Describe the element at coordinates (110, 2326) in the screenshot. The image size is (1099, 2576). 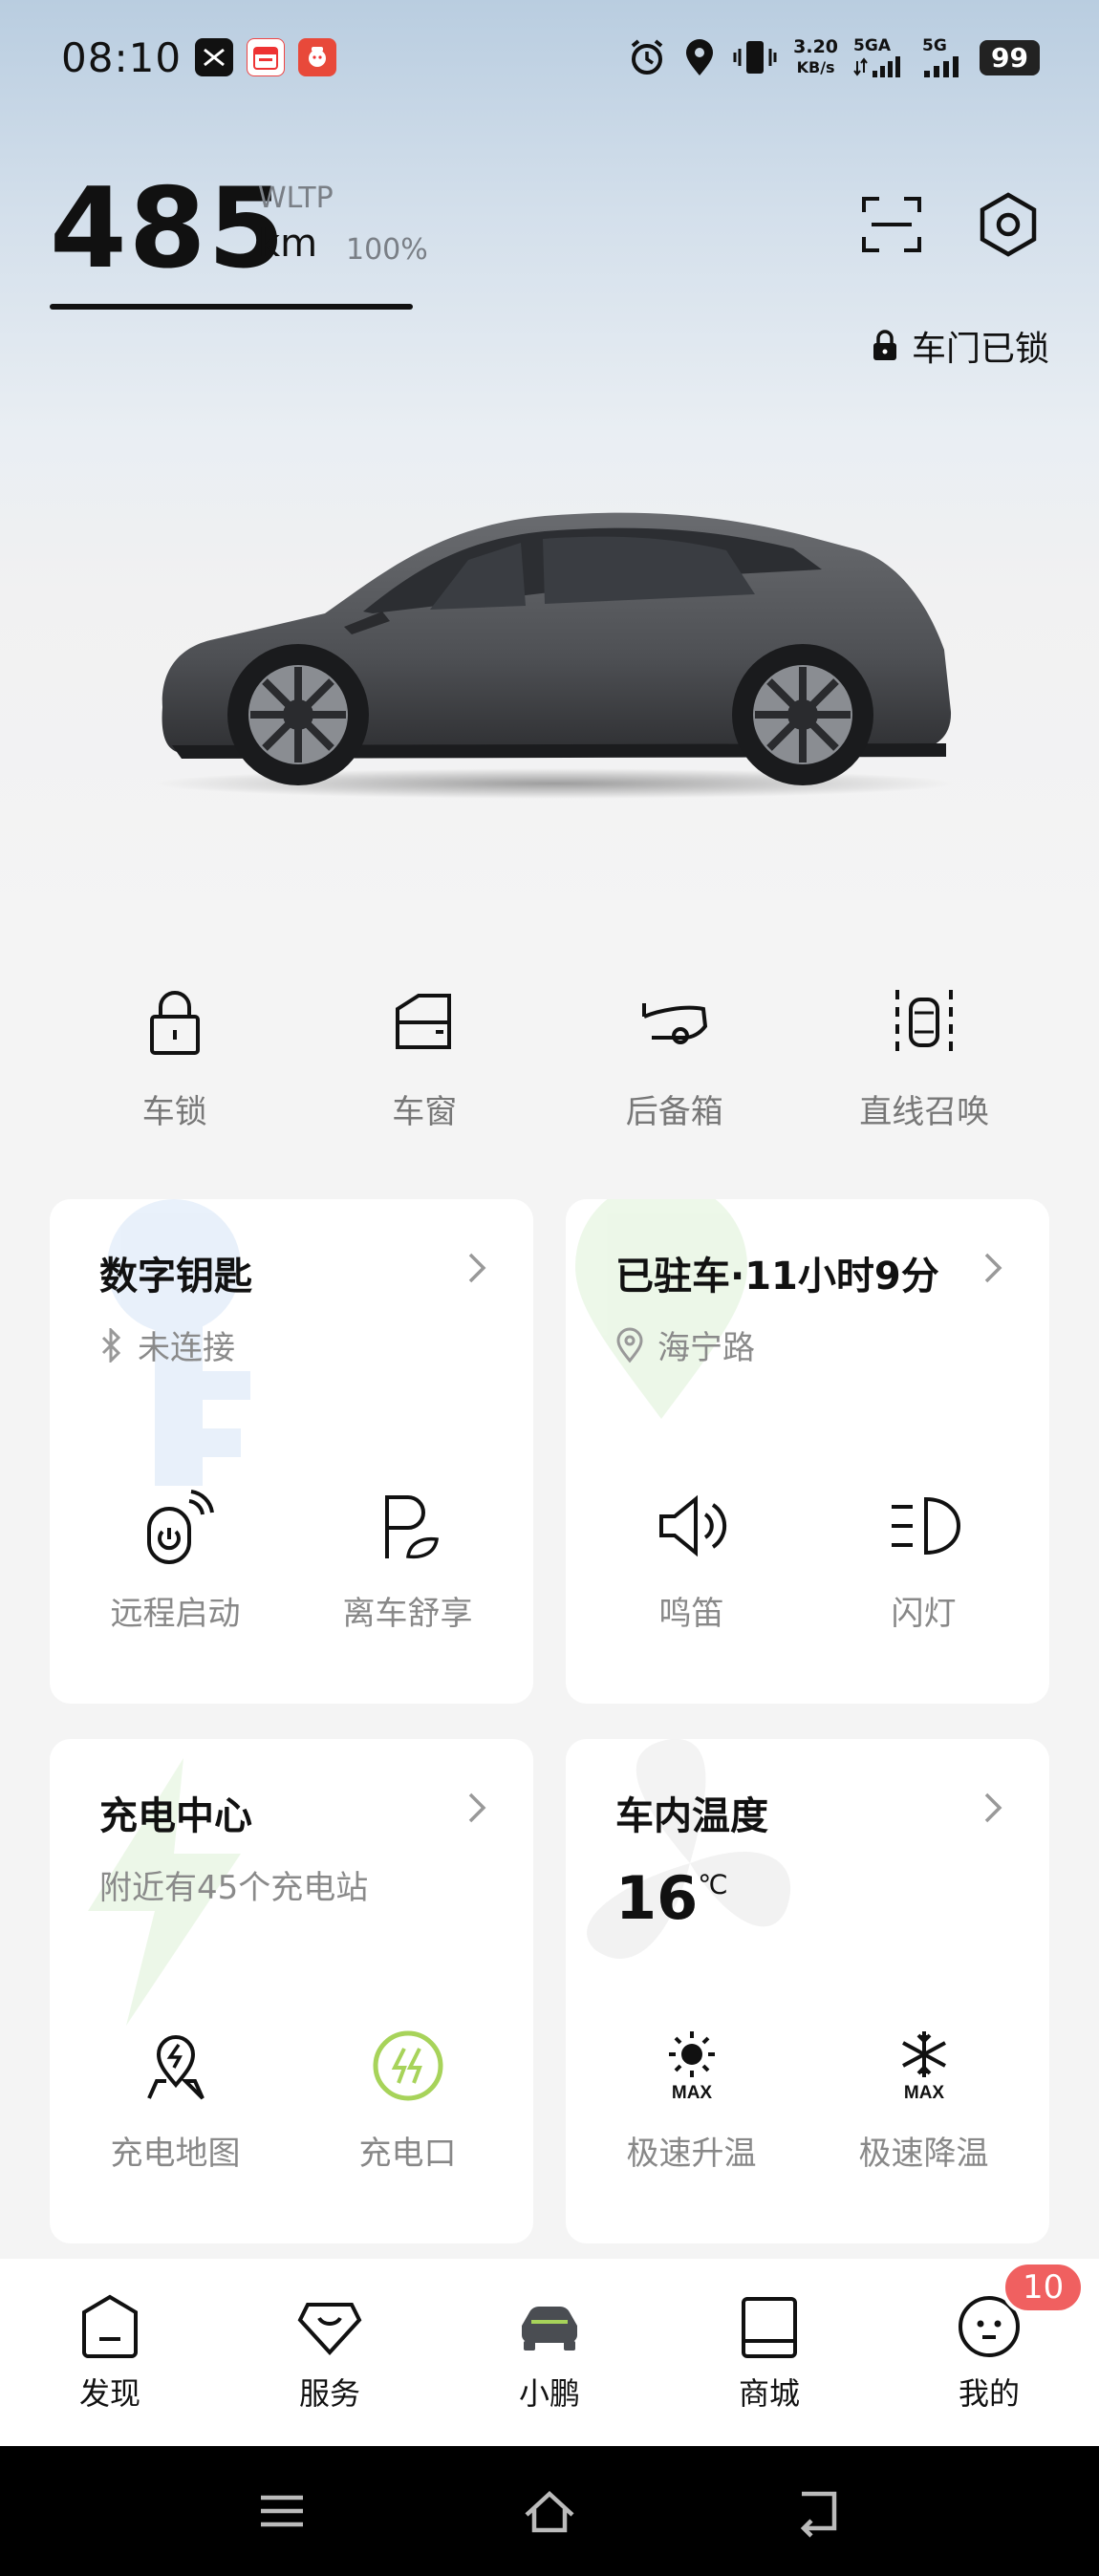
I see `discover-icon` at that location.